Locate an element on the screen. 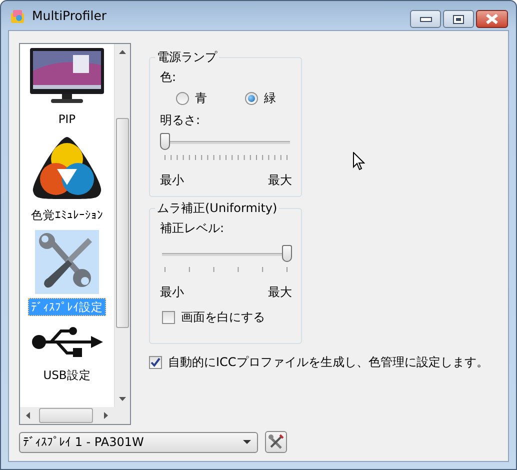 The height and width of the screenshot is (470, 517). usb-icon is located at coordinates (67, 342).